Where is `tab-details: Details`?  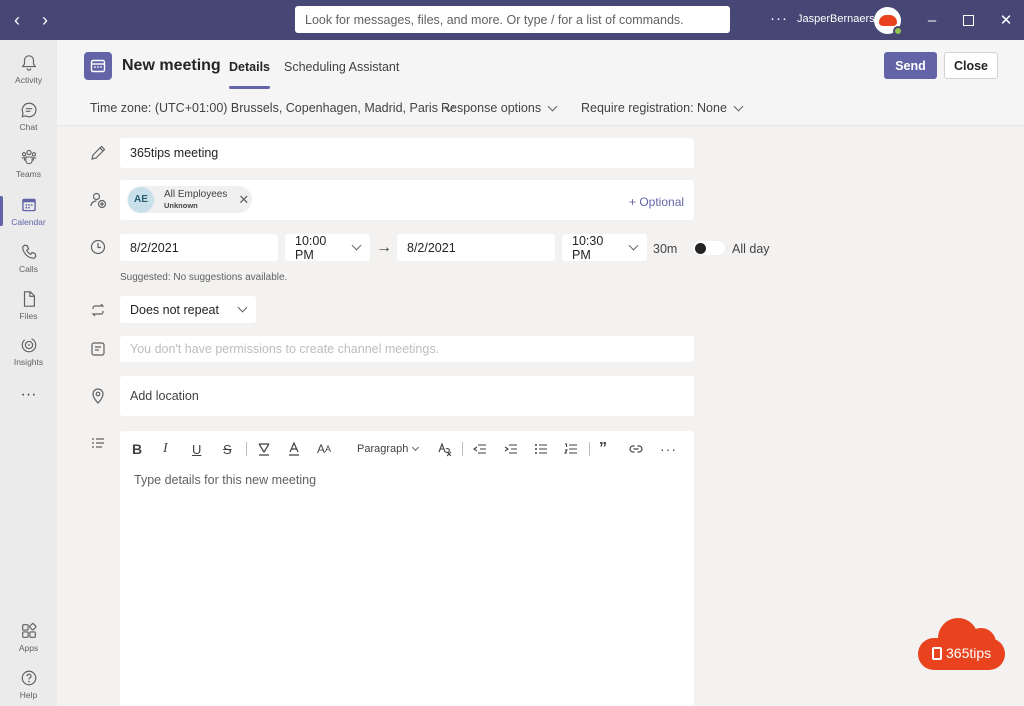
tab-details: Details is located at coordinates (249, 74).